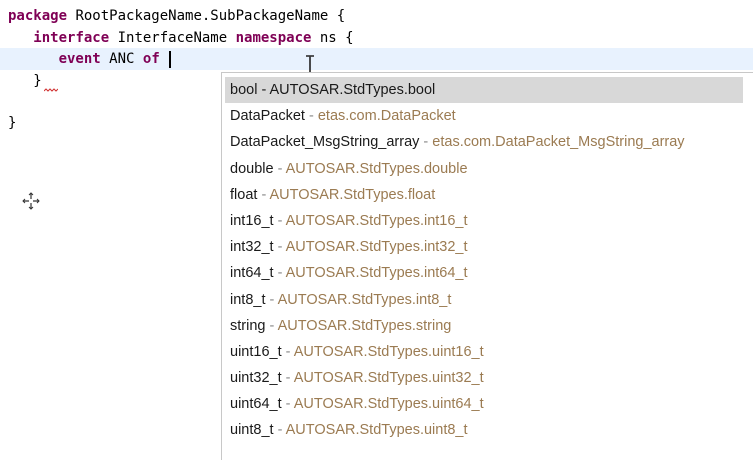  What do you see at coordinates (388, 404) in the screenshot?
I see `proposal-qualifier: AUTOSAR.StdTypes.uint64_t` at bounding box center [388, 404].